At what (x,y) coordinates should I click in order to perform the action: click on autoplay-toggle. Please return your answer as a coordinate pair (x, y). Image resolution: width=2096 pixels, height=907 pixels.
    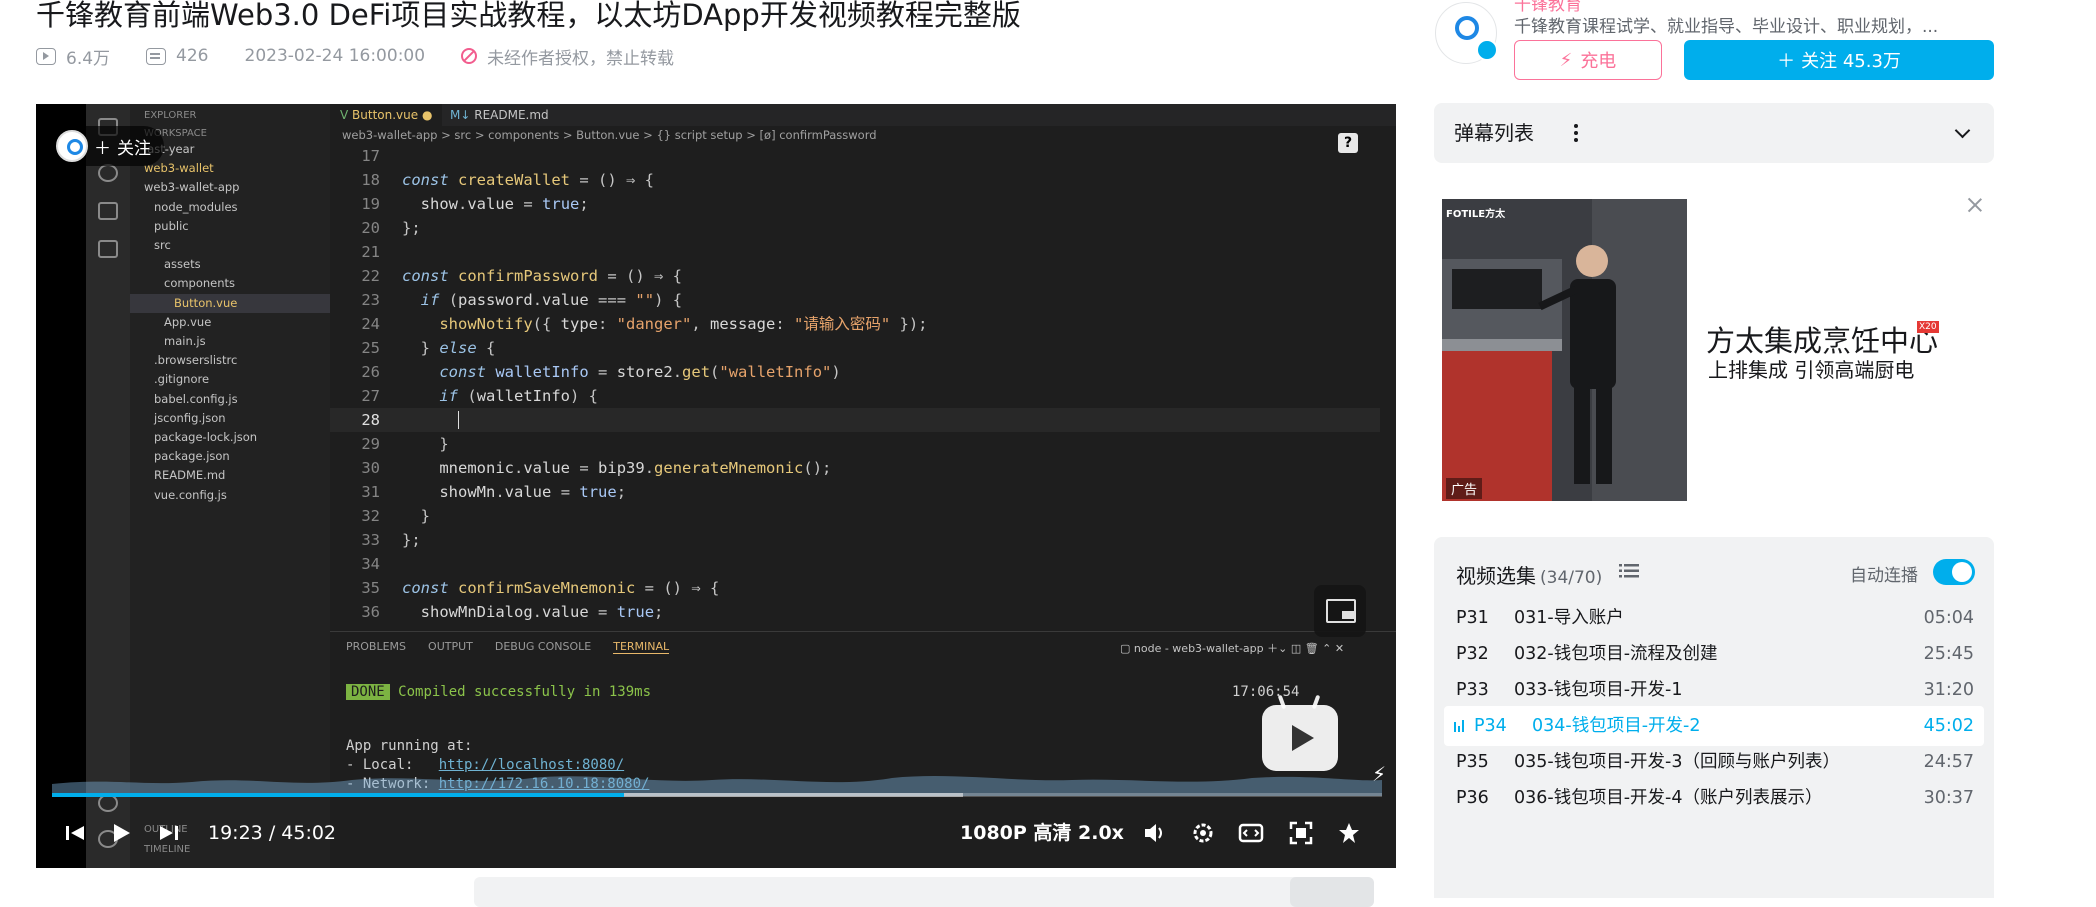
    Looking at the image, I should click on (1954, 572).